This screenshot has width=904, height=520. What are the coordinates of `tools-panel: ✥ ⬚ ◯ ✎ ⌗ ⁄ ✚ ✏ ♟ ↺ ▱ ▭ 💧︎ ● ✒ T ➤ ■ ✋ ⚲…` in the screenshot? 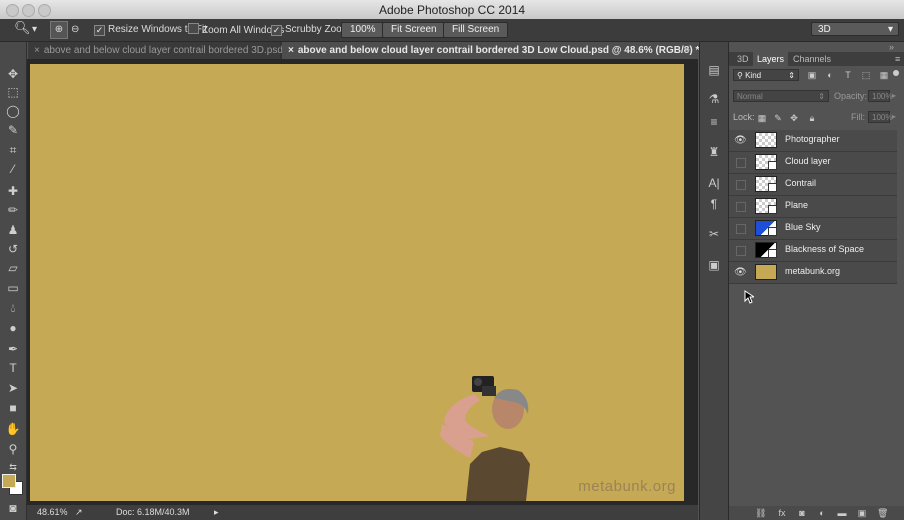 It's located at (13, 281).